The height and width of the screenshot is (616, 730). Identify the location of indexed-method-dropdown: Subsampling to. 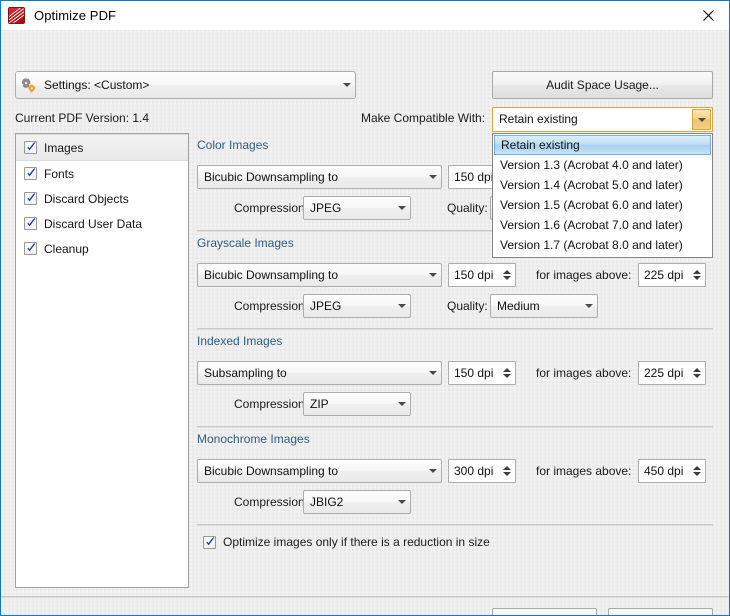
(319, 373).